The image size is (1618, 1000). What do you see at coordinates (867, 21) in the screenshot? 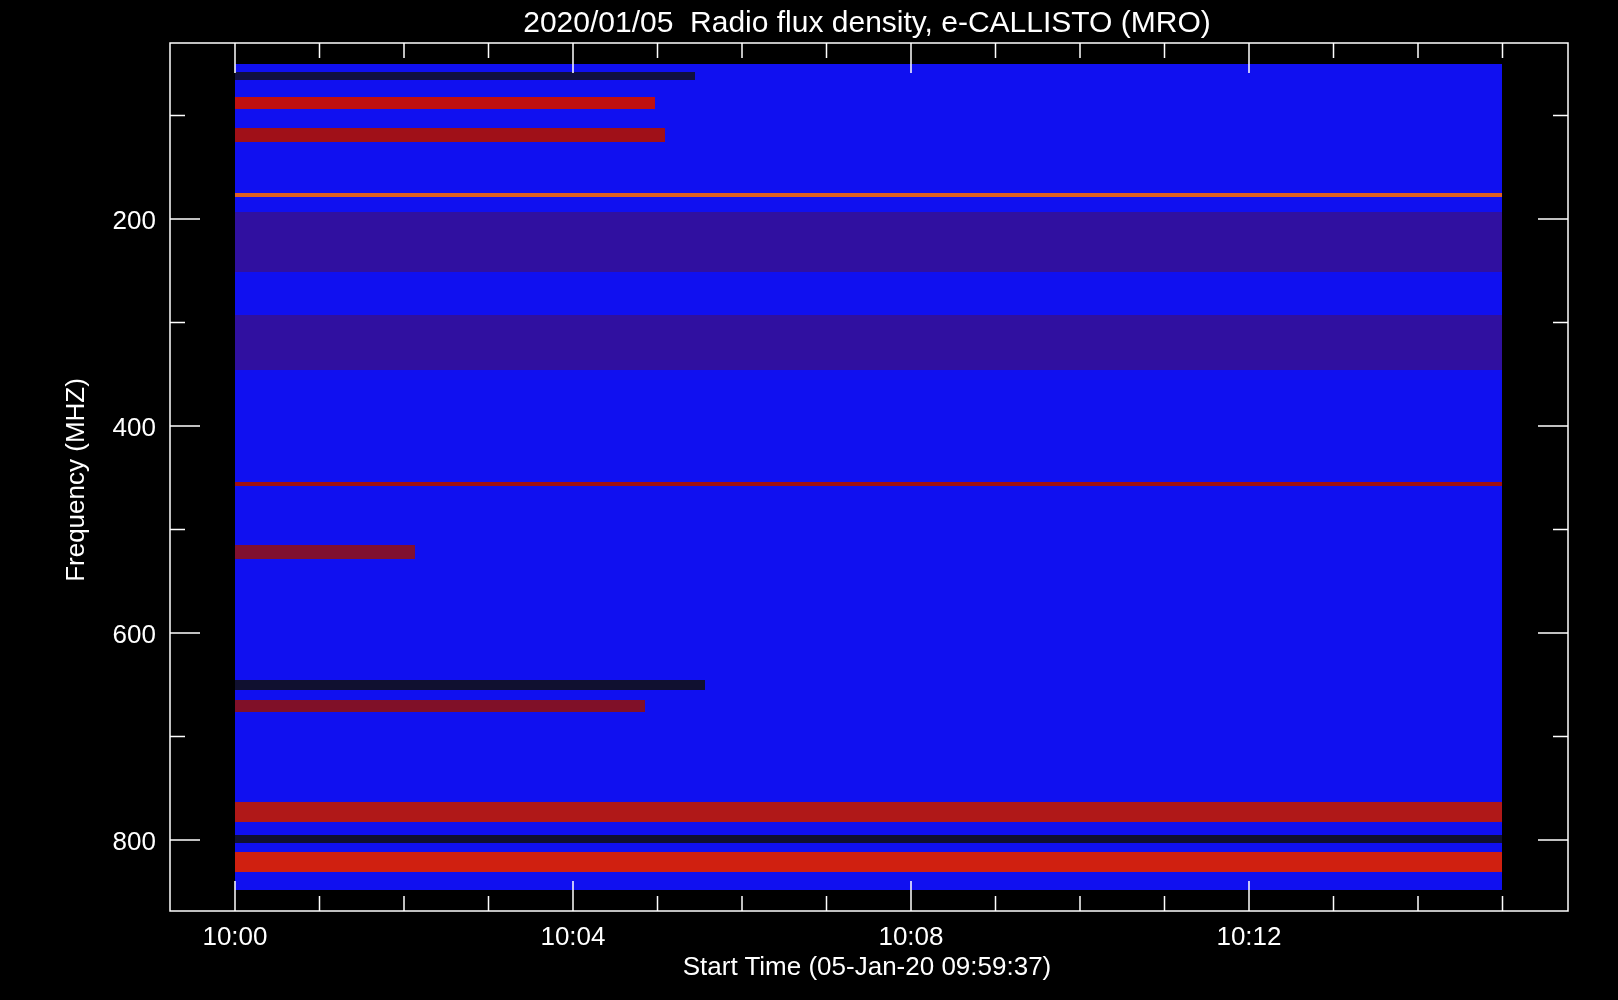
I see `chart-title: 2020/01/05 Radio flux density, e-CALLISTO (MRO)` at bounding box center [867, 21].